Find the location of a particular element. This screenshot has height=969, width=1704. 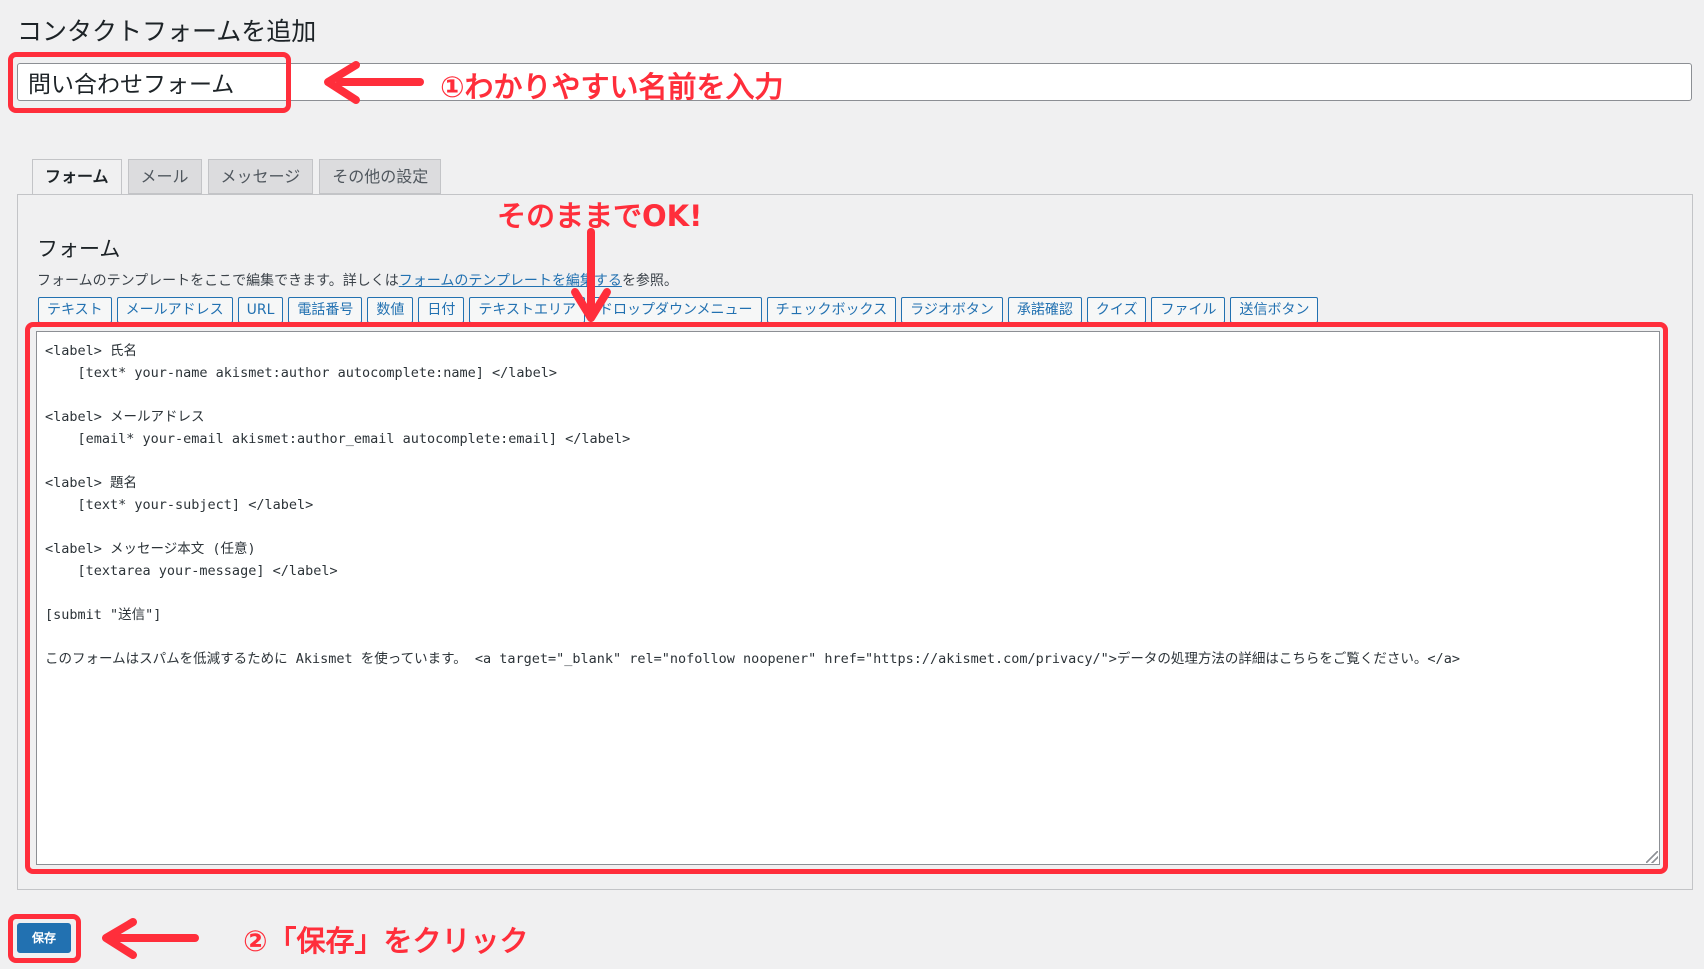

section-heading: フォーム is located at coordinates (79, 249).